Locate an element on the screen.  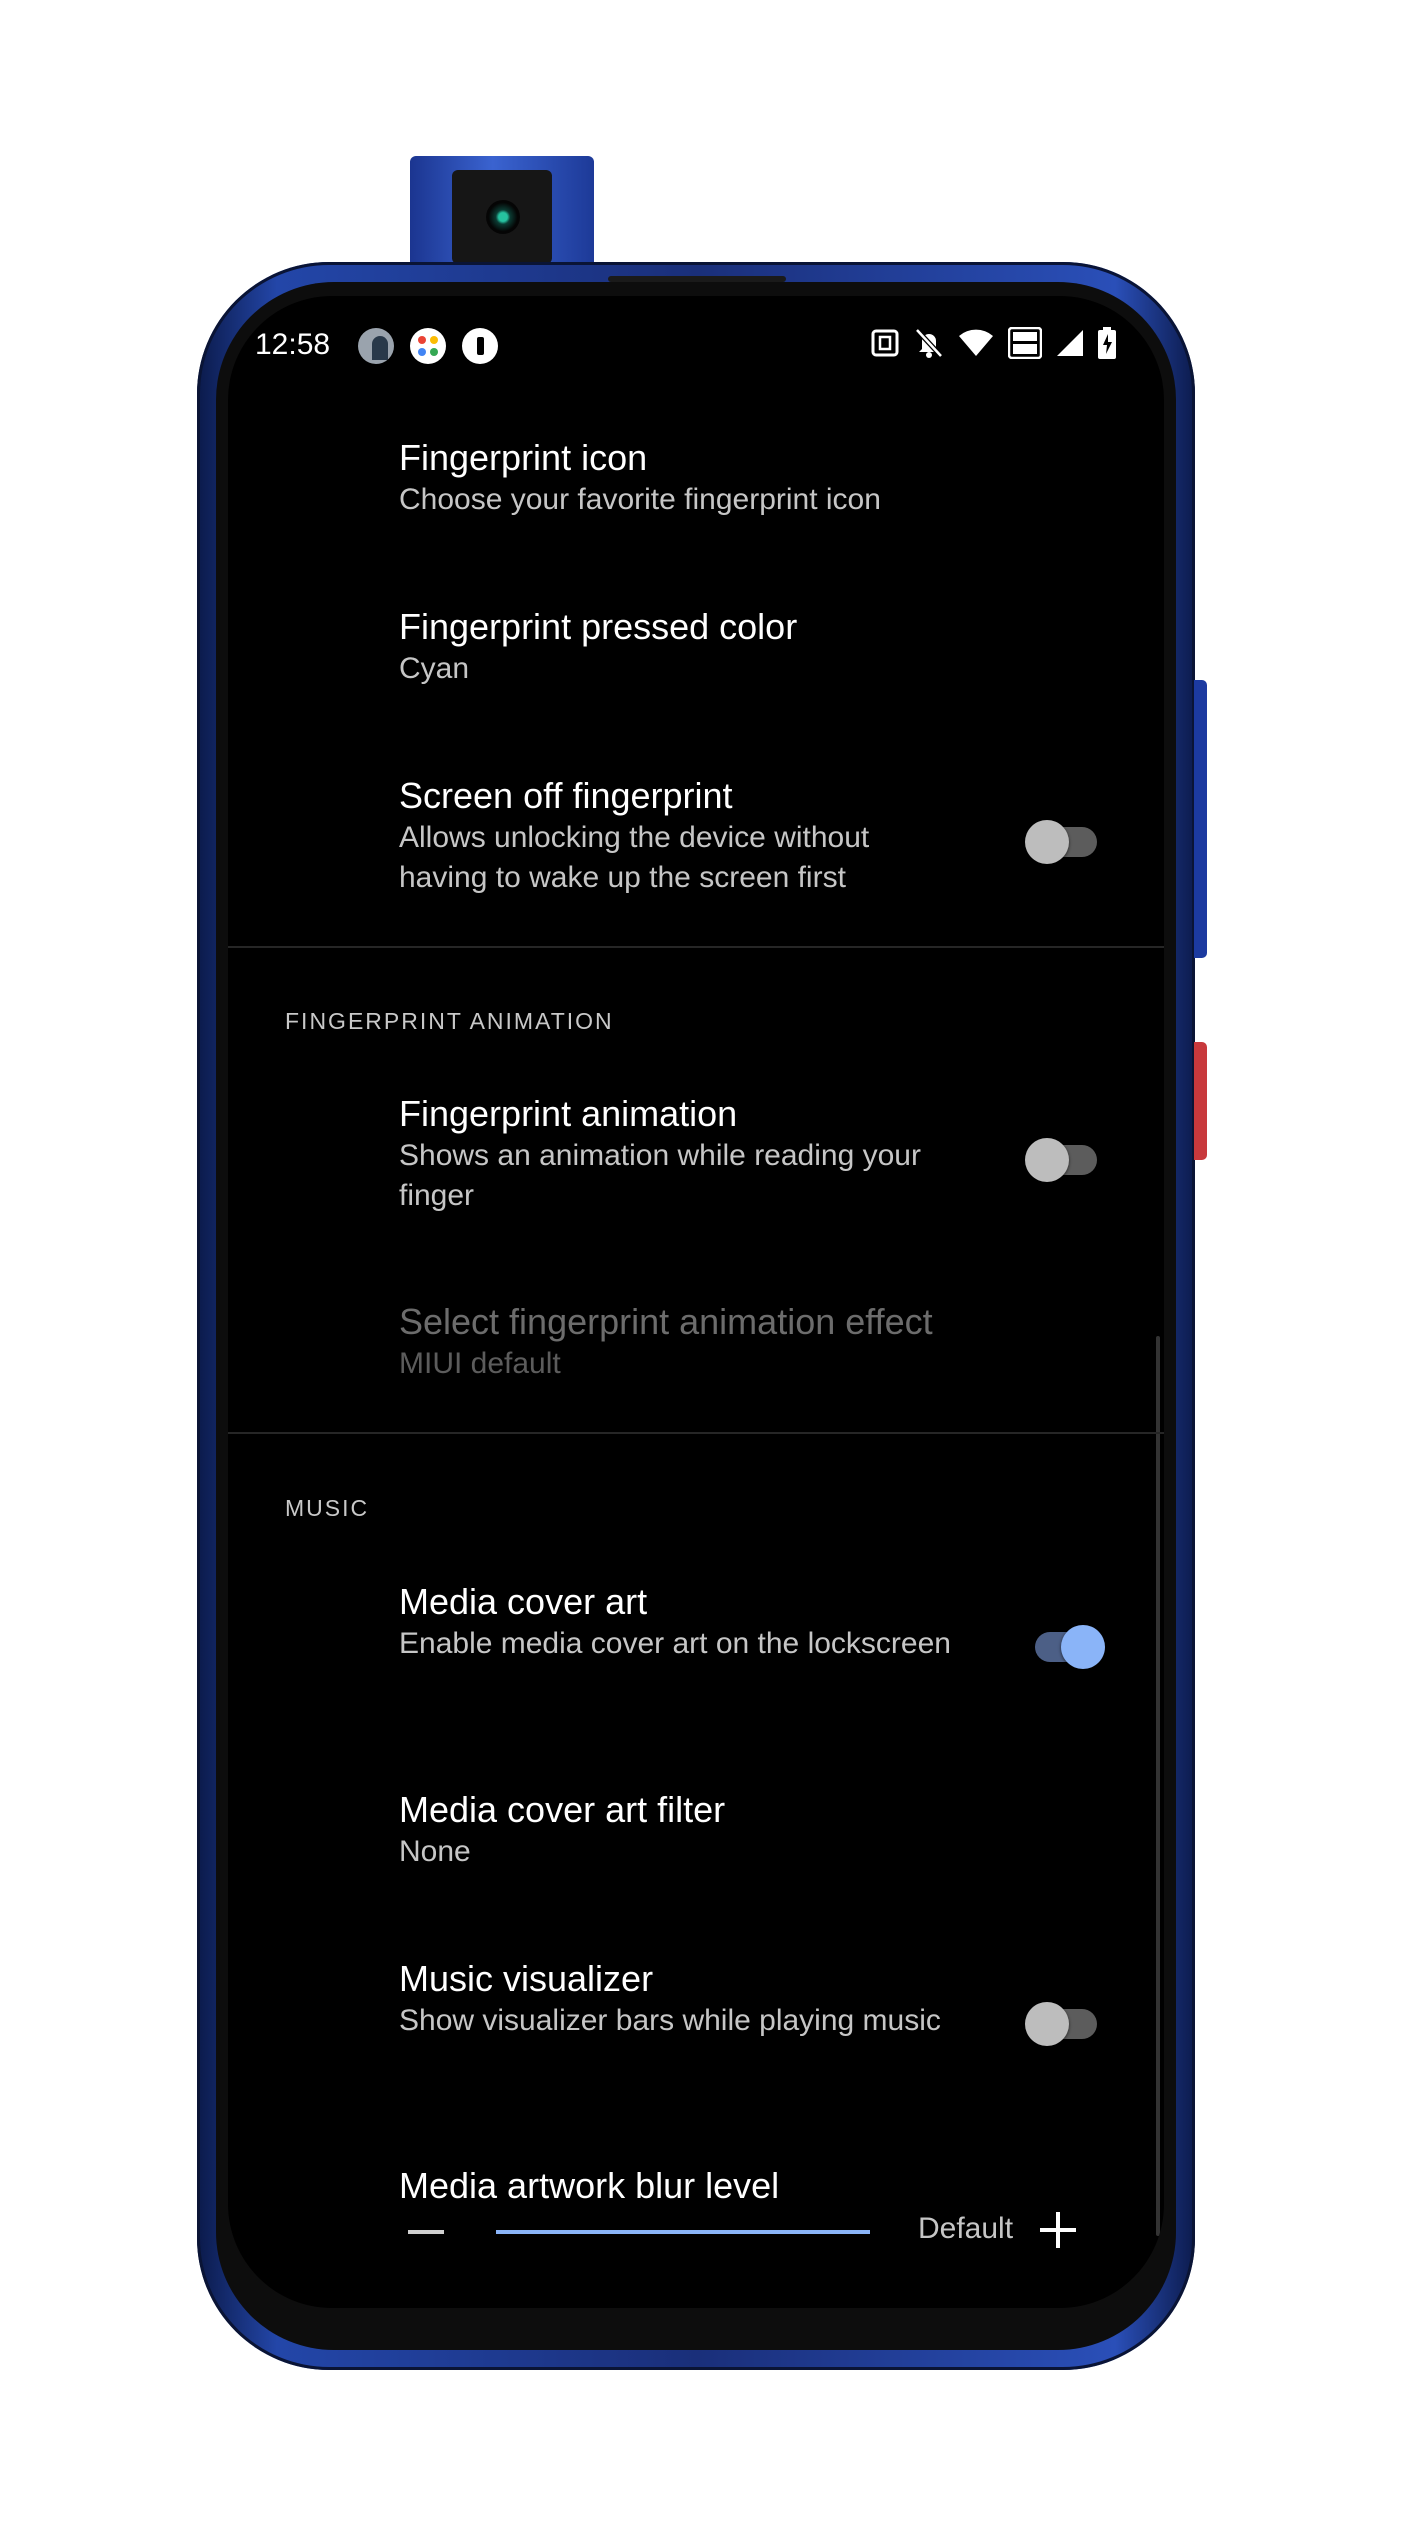
battery-charging-icon is located at coordinates (1107, 345).